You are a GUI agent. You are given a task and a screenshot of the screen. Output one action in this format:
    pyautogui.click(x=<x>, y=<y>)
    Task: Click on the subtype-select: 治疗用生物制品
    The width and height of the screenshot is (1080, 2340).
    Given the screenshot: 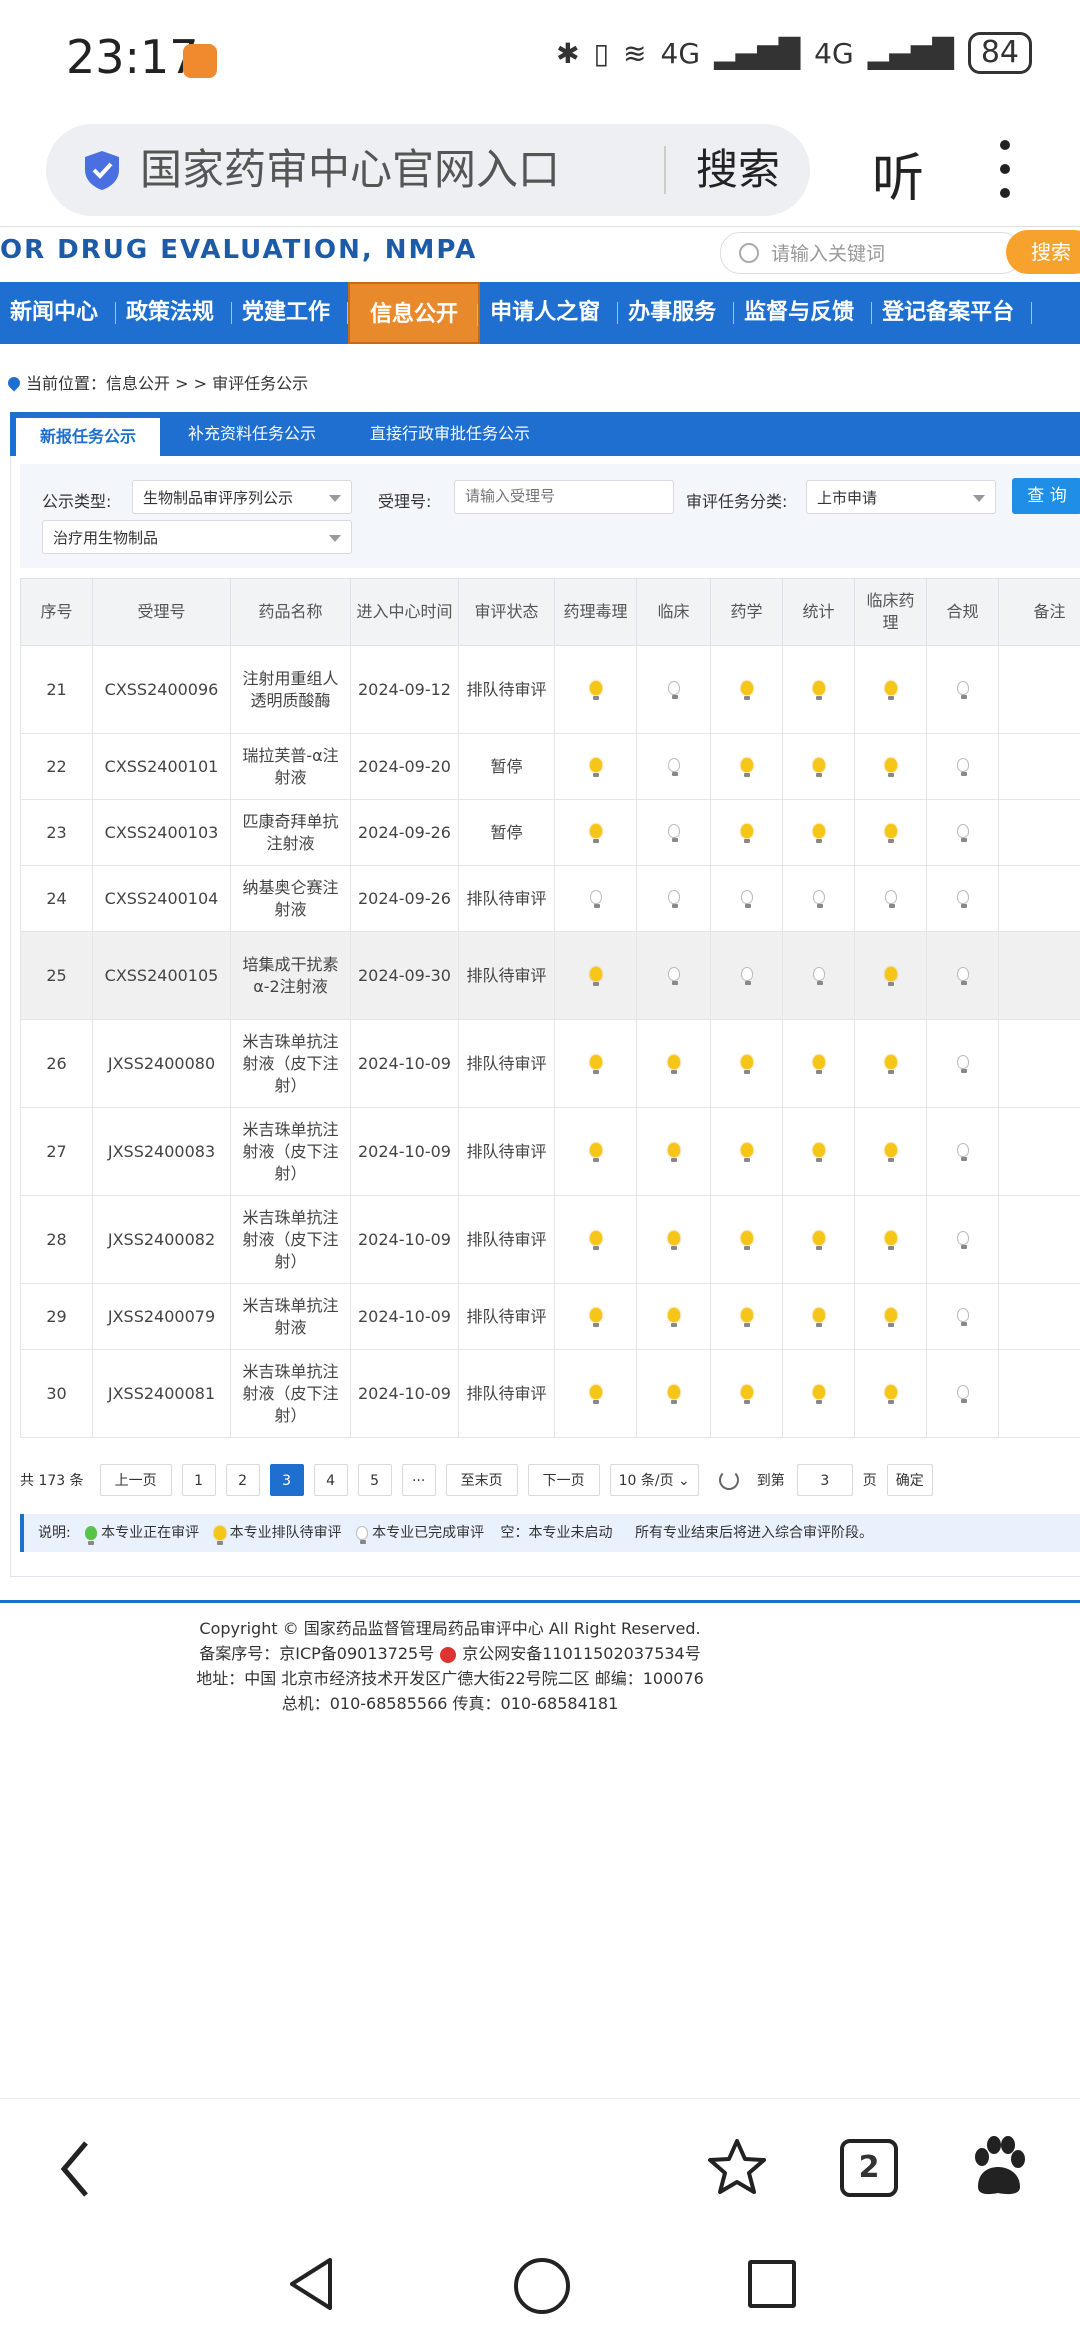 What is the action you would take?
    pyautogui.click(x=197, y=537)
    